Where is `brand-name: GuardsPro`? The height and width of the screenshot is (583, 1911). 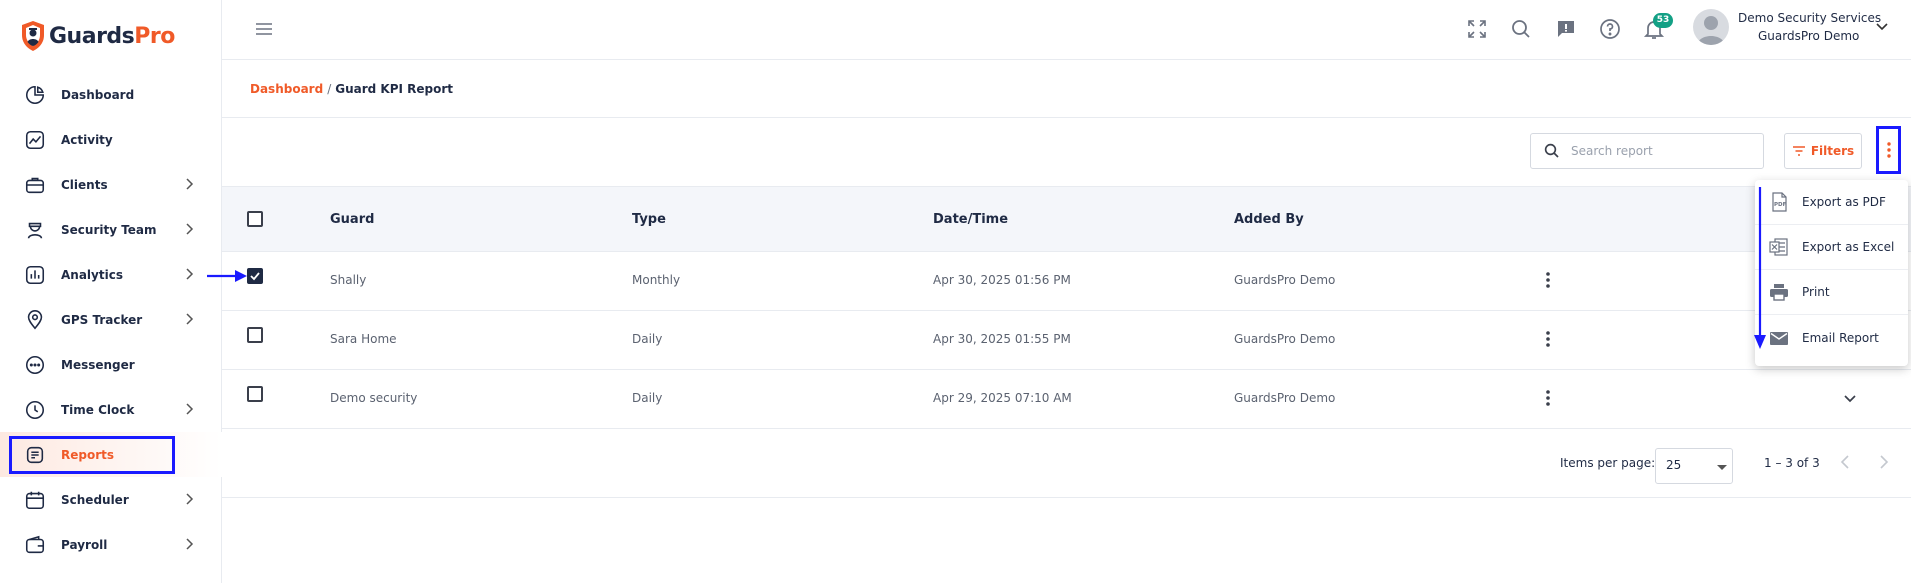 brand-name: GuardsPro is located at coordinates (112, 36).